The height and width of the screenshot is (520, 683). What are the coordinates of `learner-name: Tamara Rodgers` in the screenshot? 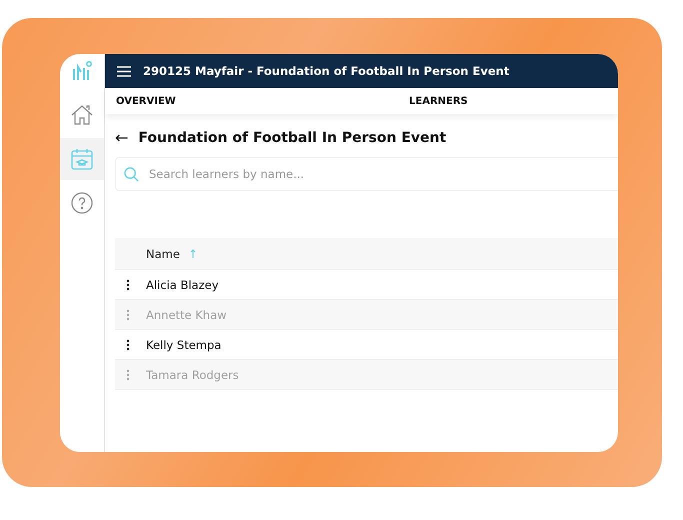 It's located at (192, 375).